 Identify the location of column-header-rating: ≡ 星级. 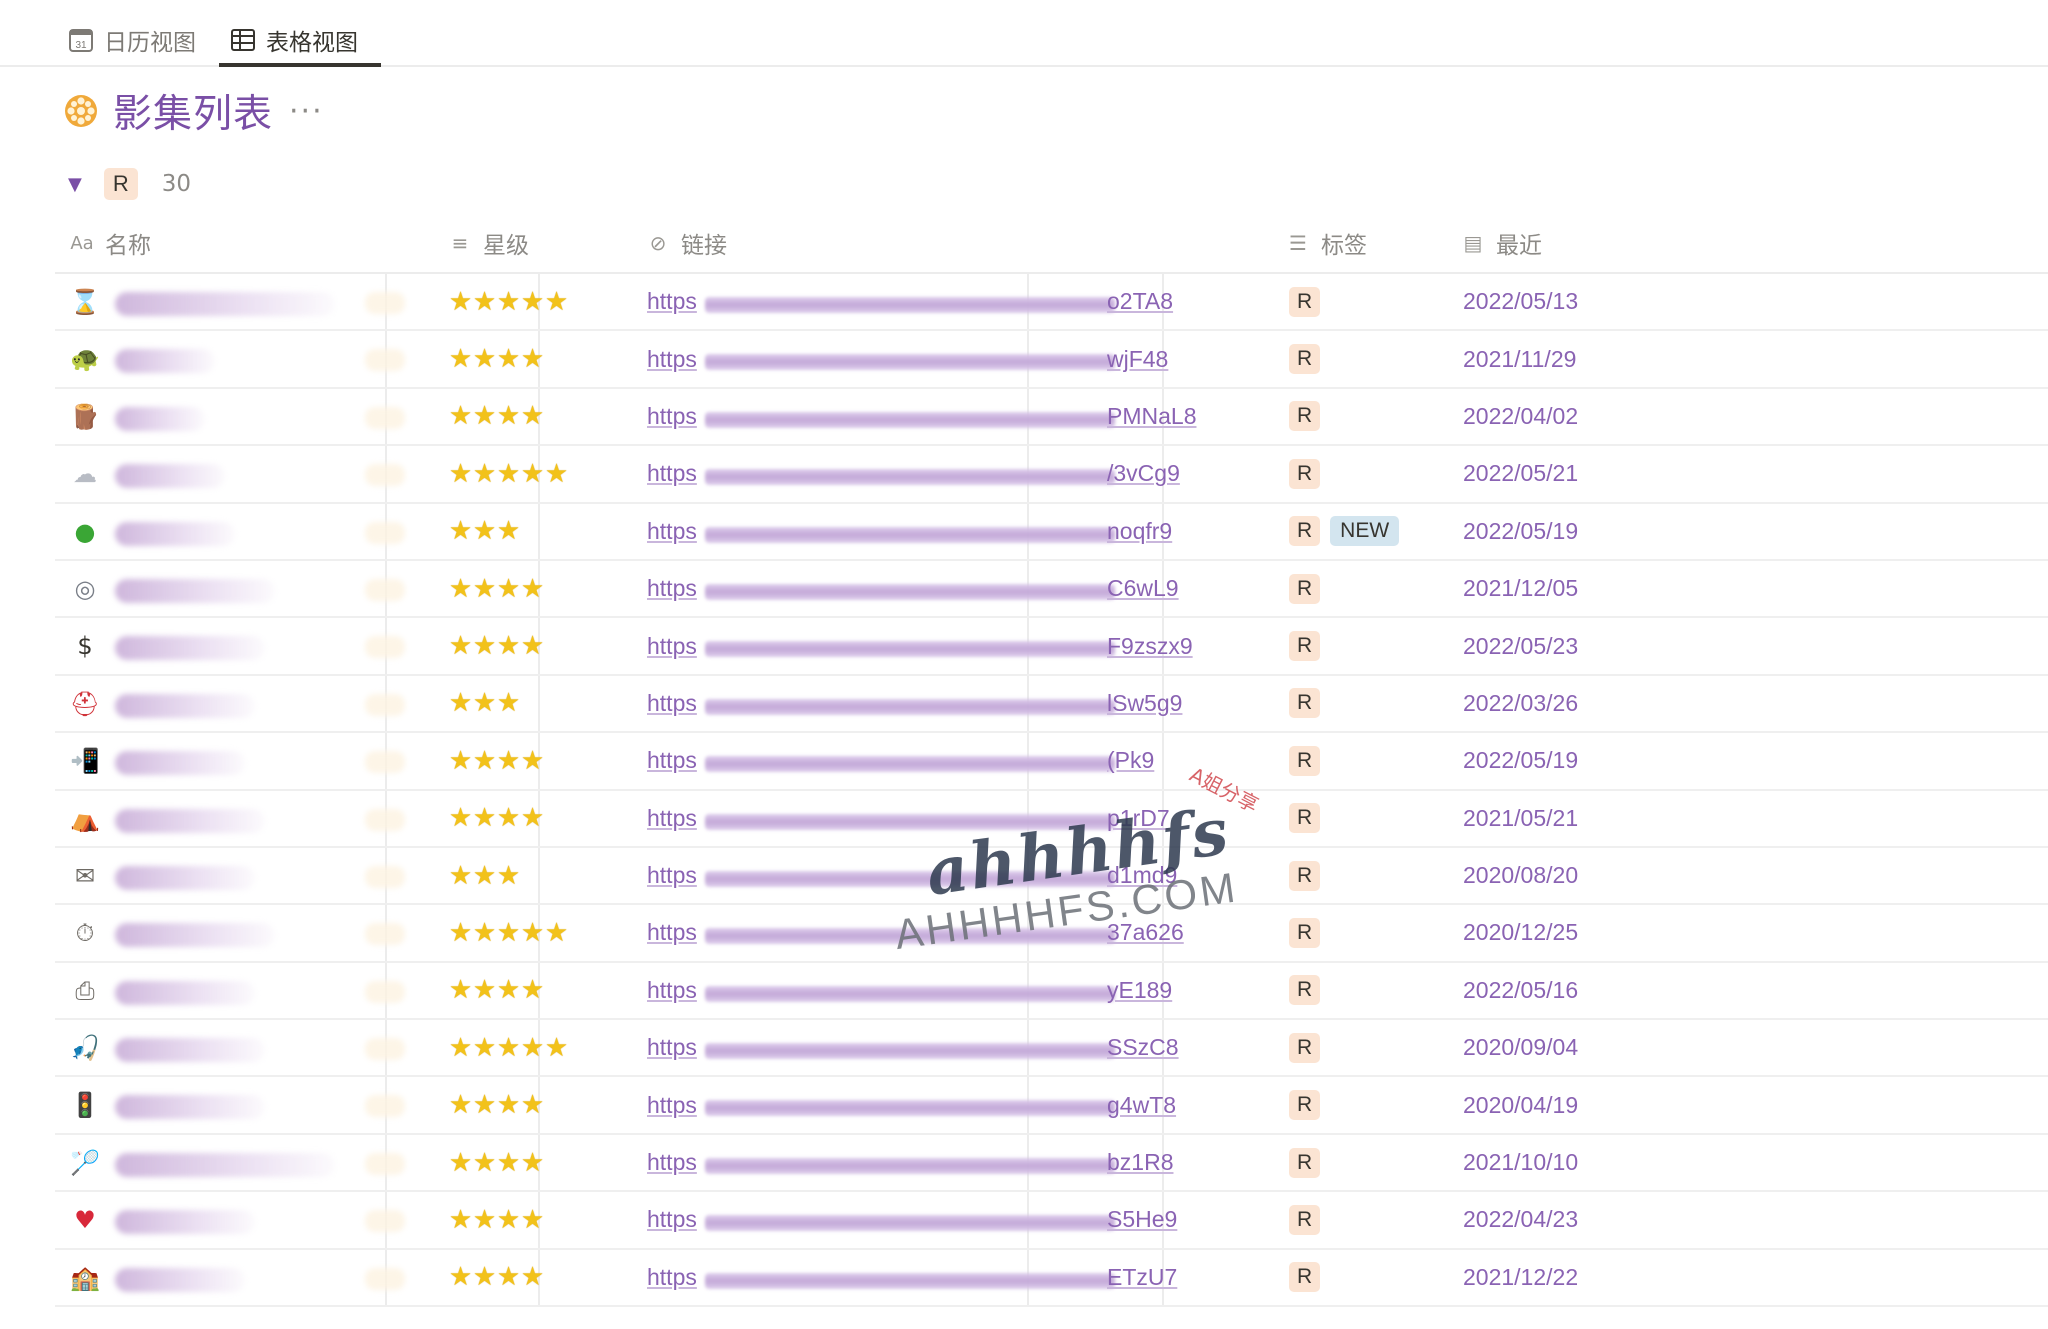
(488, 243).